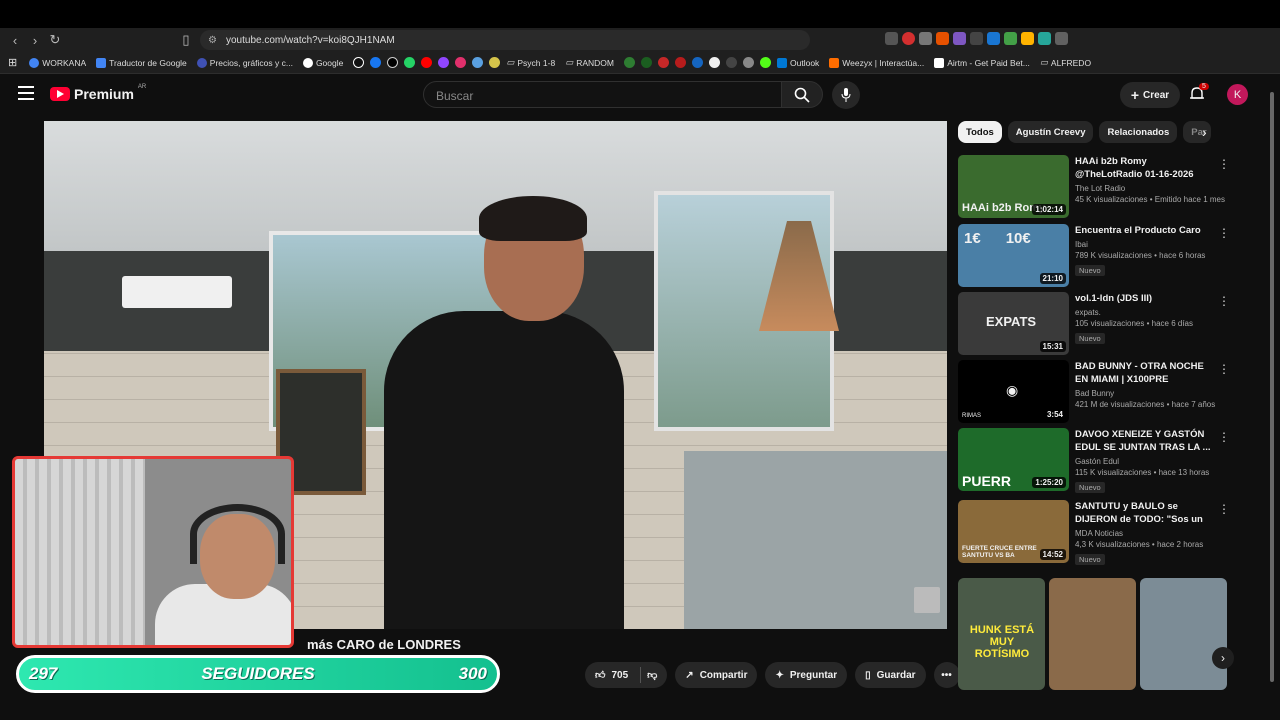 The height and width of the screenshot is (720, 1280). I want to click on youtube-icon, so click(427, 62).